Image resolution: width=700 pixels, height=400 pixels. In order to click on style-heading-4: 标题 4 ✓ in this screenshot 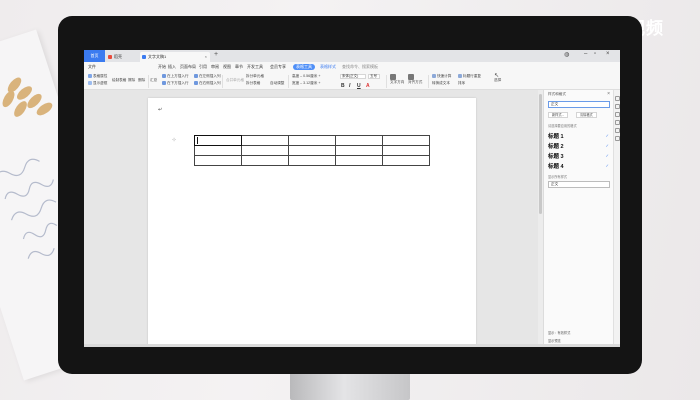, I will do `click(579, 166)`.